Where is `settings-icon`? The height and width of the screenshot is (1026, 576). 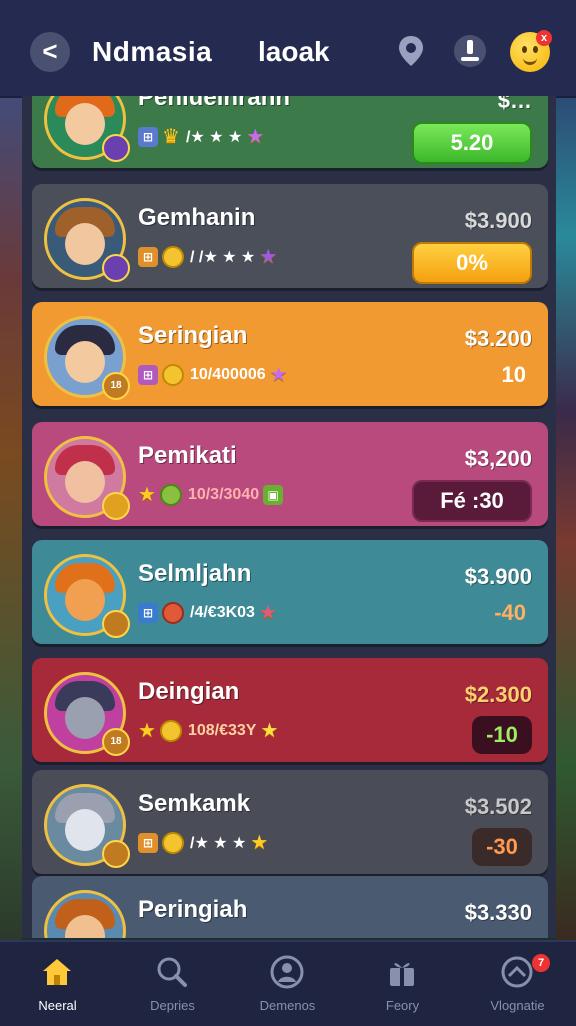
settings-icon is located at coordinates (517, 972).